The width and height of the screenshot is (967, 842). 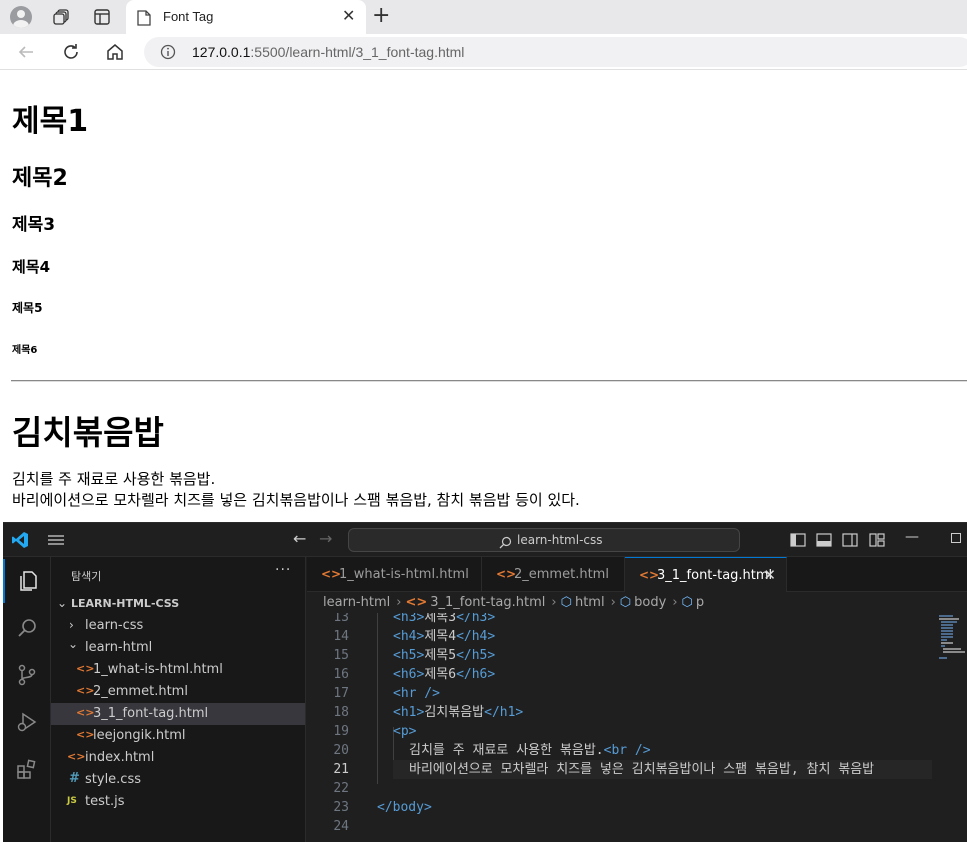 I want to click on js-file-icon: JS, so click(x=72, y=801).